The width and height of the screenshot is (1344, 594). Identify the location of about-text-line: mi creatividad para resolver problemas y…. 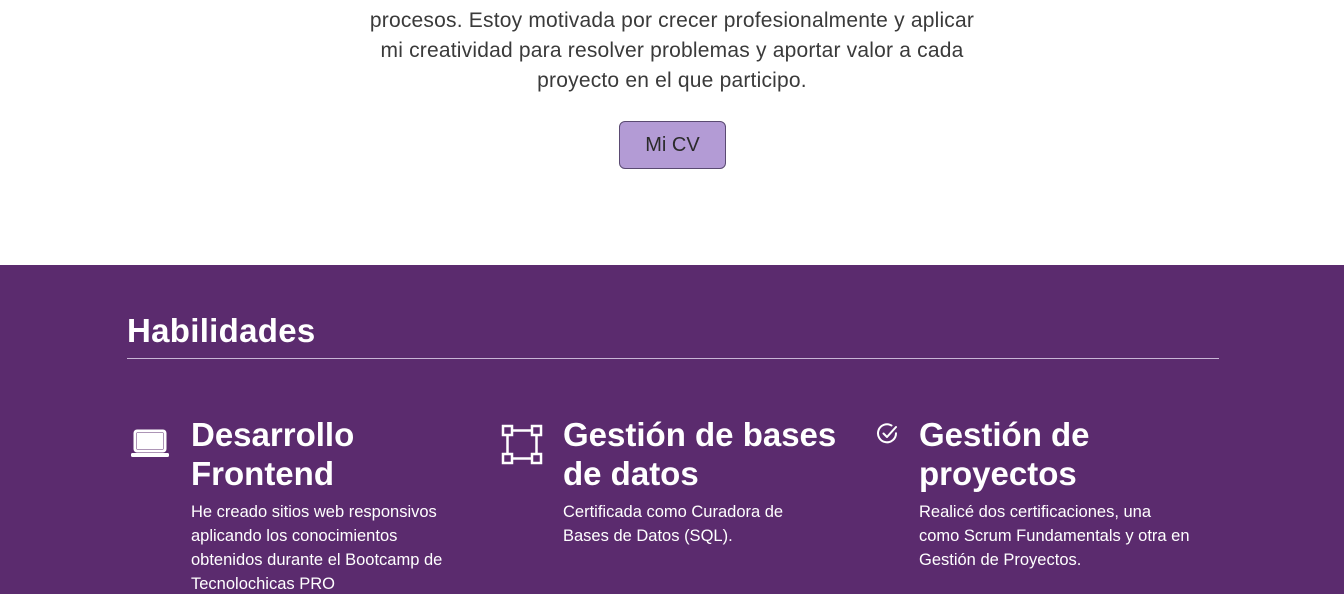
(672, 50).